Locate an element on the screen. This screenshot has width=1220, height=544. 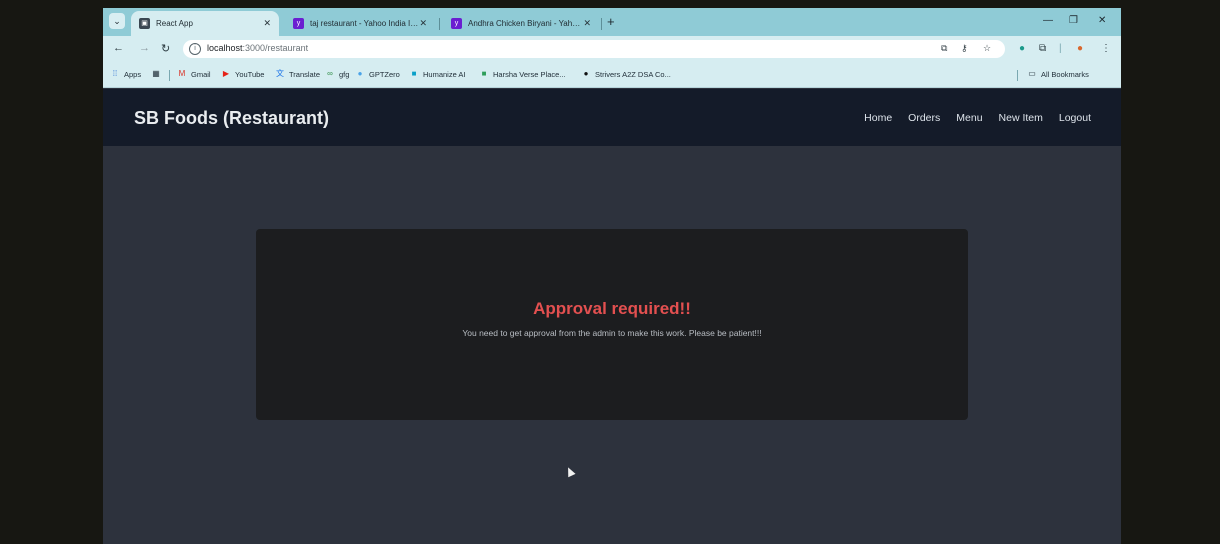
approval-title: Approval required!! is located at coordinates (612, 308).